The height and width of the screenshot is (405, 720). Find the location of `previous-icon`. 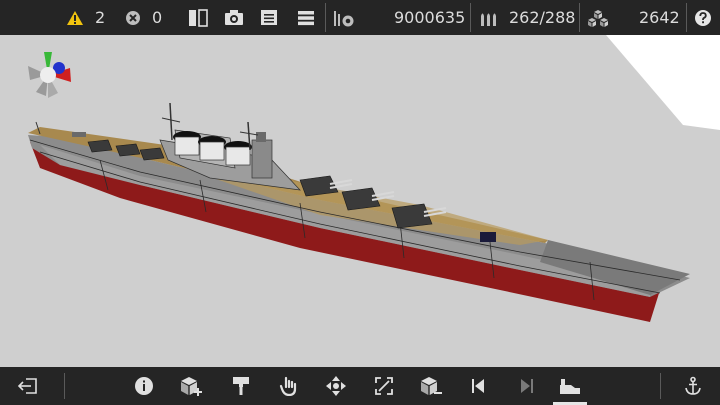

previous-icon is located at coordinates (478, 386).